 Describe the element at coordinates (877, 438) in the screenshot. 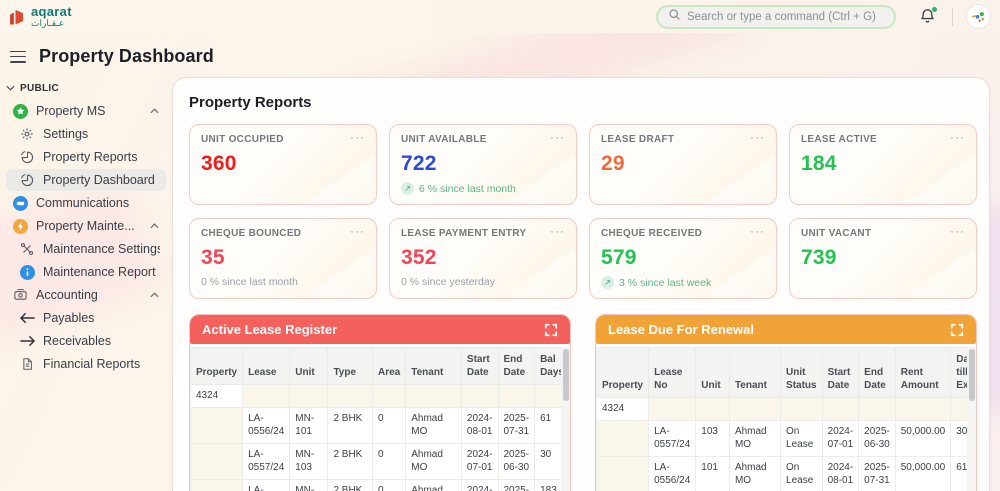

I see `table-cell: 2025-06-30` at that location.